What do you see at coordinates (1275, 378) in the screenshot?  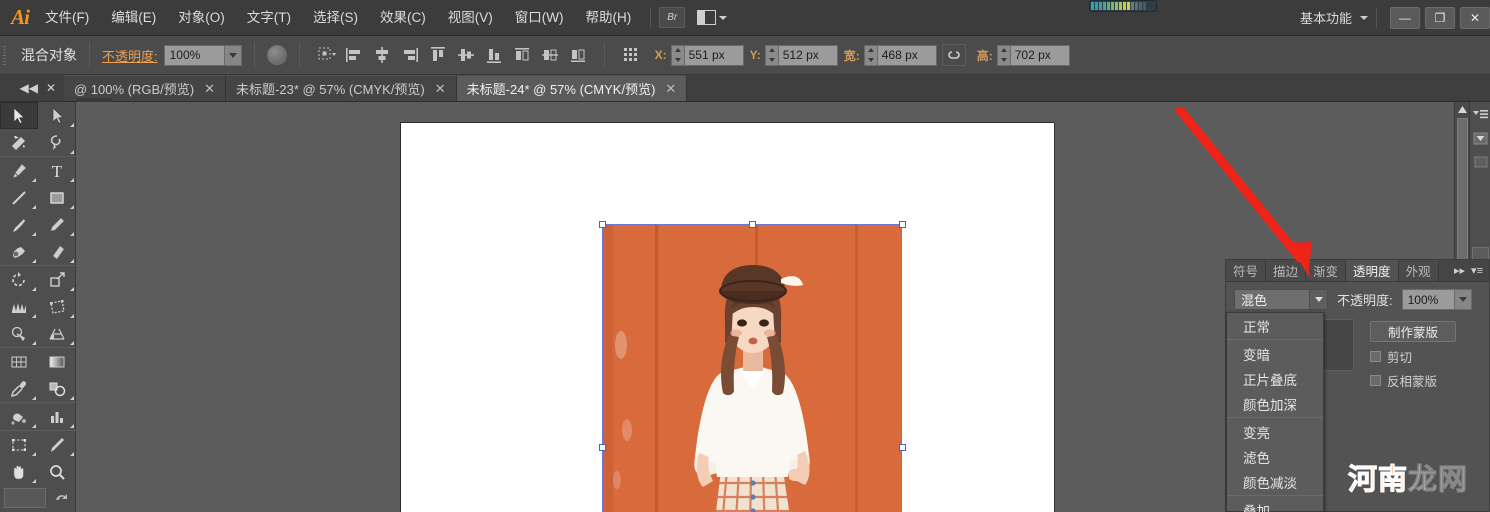 I see `blend-option-multiply: 正片叠底` at bounding box center [1275, 378].